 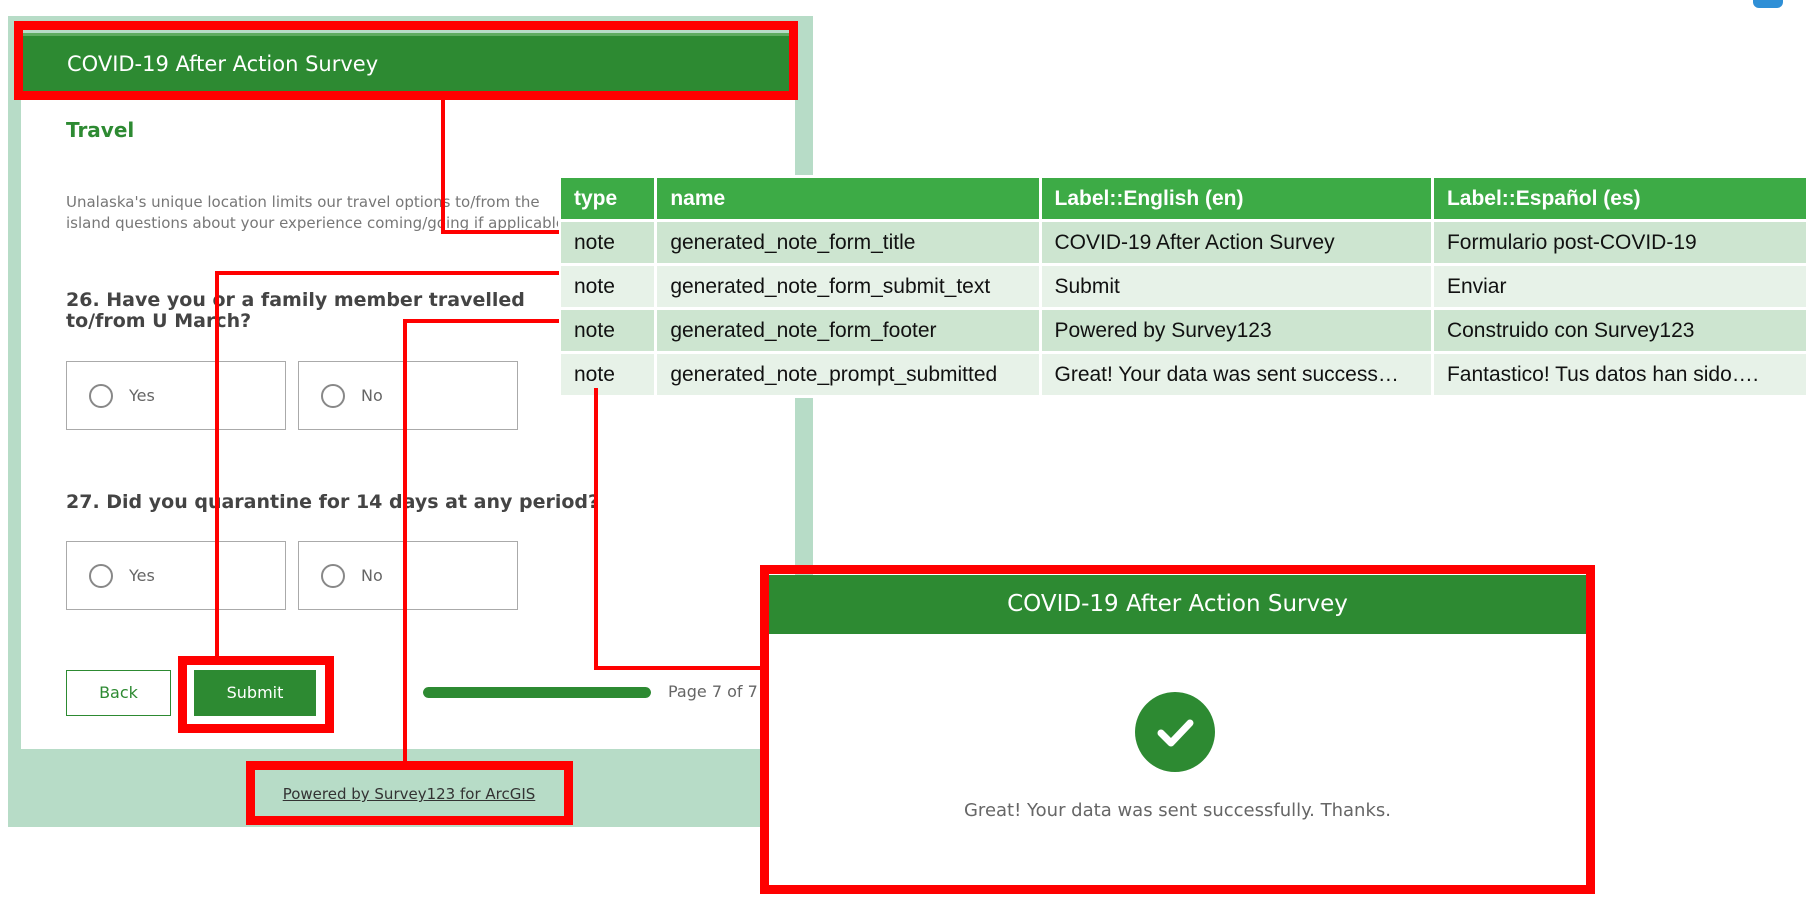 What do you see at coordinates (848, 242) in the screenshot?
I see `table-cell: generated_note_form_title` at bounding box center [848, 242].